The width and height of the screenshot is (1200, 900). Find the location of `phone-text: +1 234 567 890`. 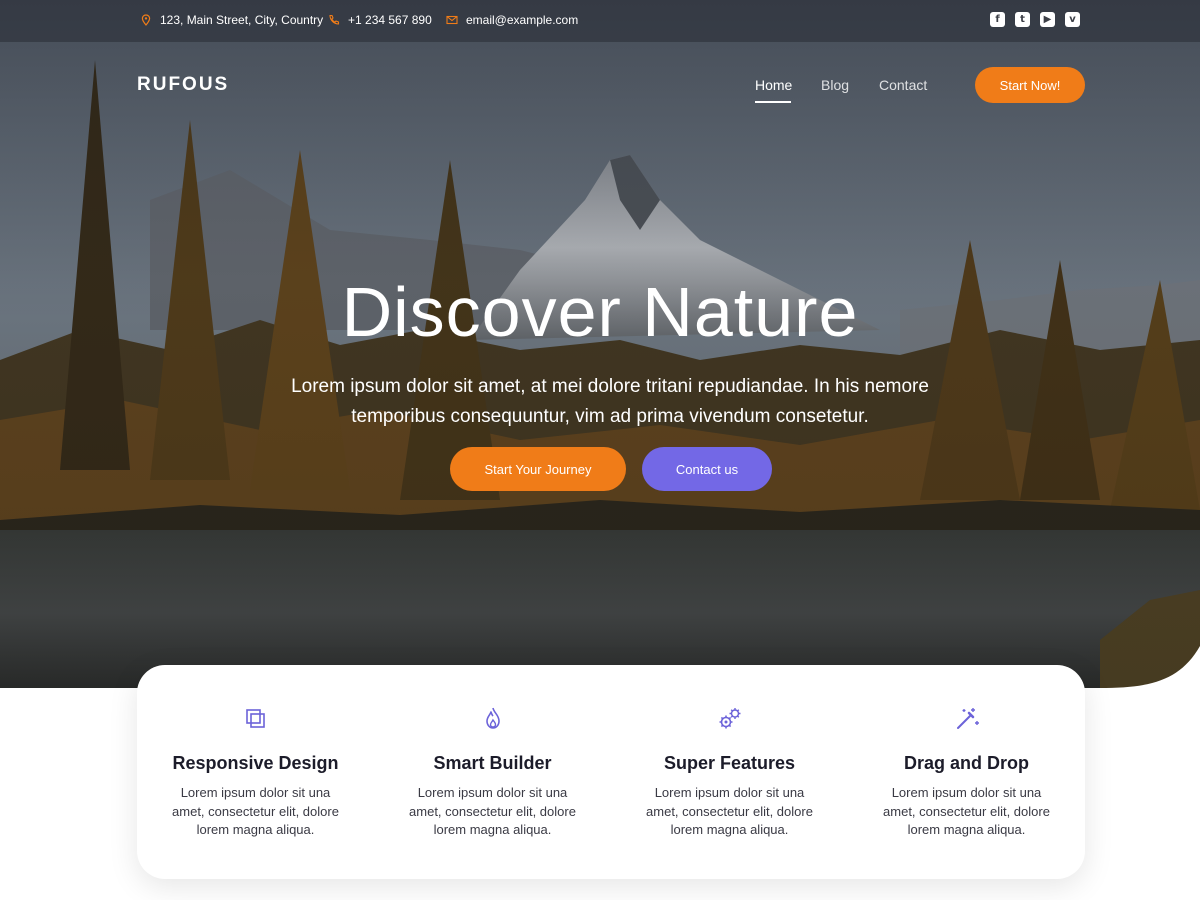

phone-text: +1 234 567 890 is located at coordinates (390, 20).